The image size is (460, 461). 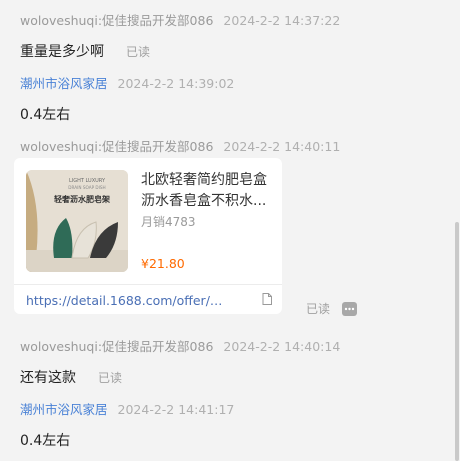 What do you see at coordinates (267, 299) in the screenshot?
I see `document-icon` at bounding box center [267, 299].